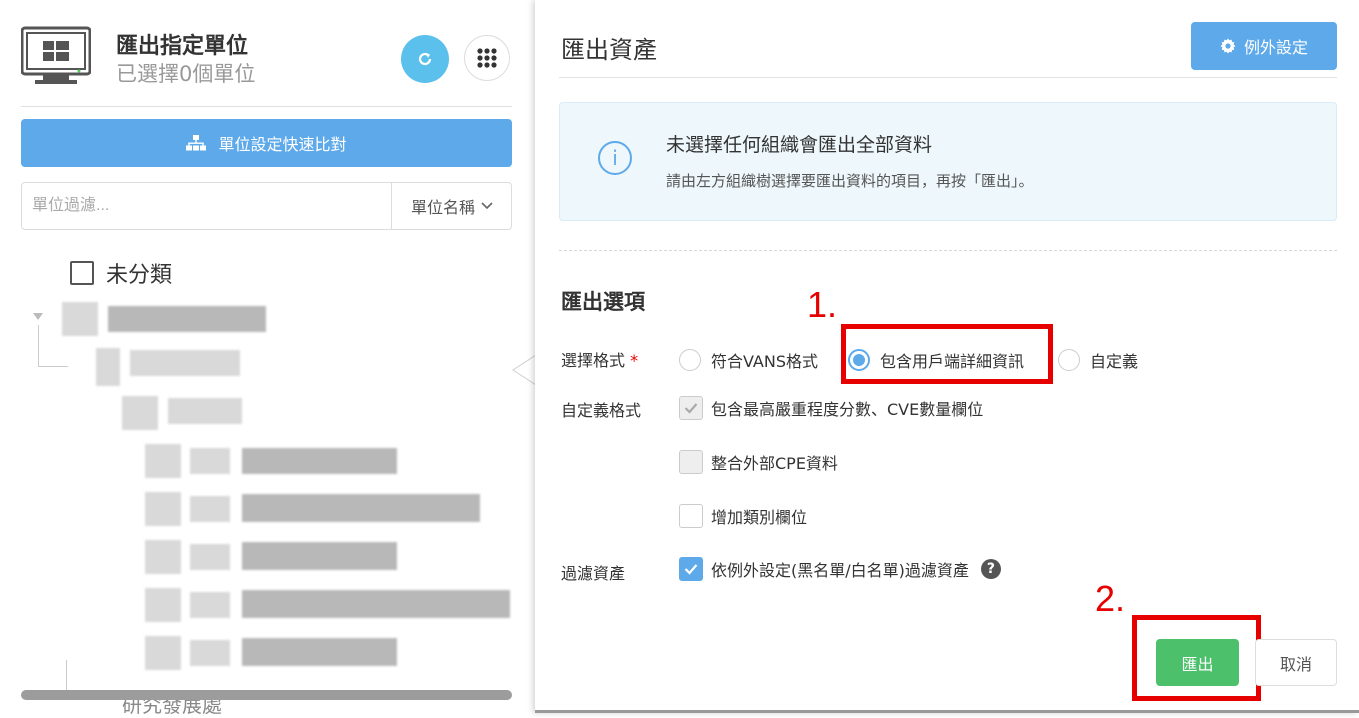 The height and width of the screenshot is (718, 1359). I want to click on info-description: 請由左方組織樹選擇要匯出資料的項目，再按「匯出」。, so click(850, 181).